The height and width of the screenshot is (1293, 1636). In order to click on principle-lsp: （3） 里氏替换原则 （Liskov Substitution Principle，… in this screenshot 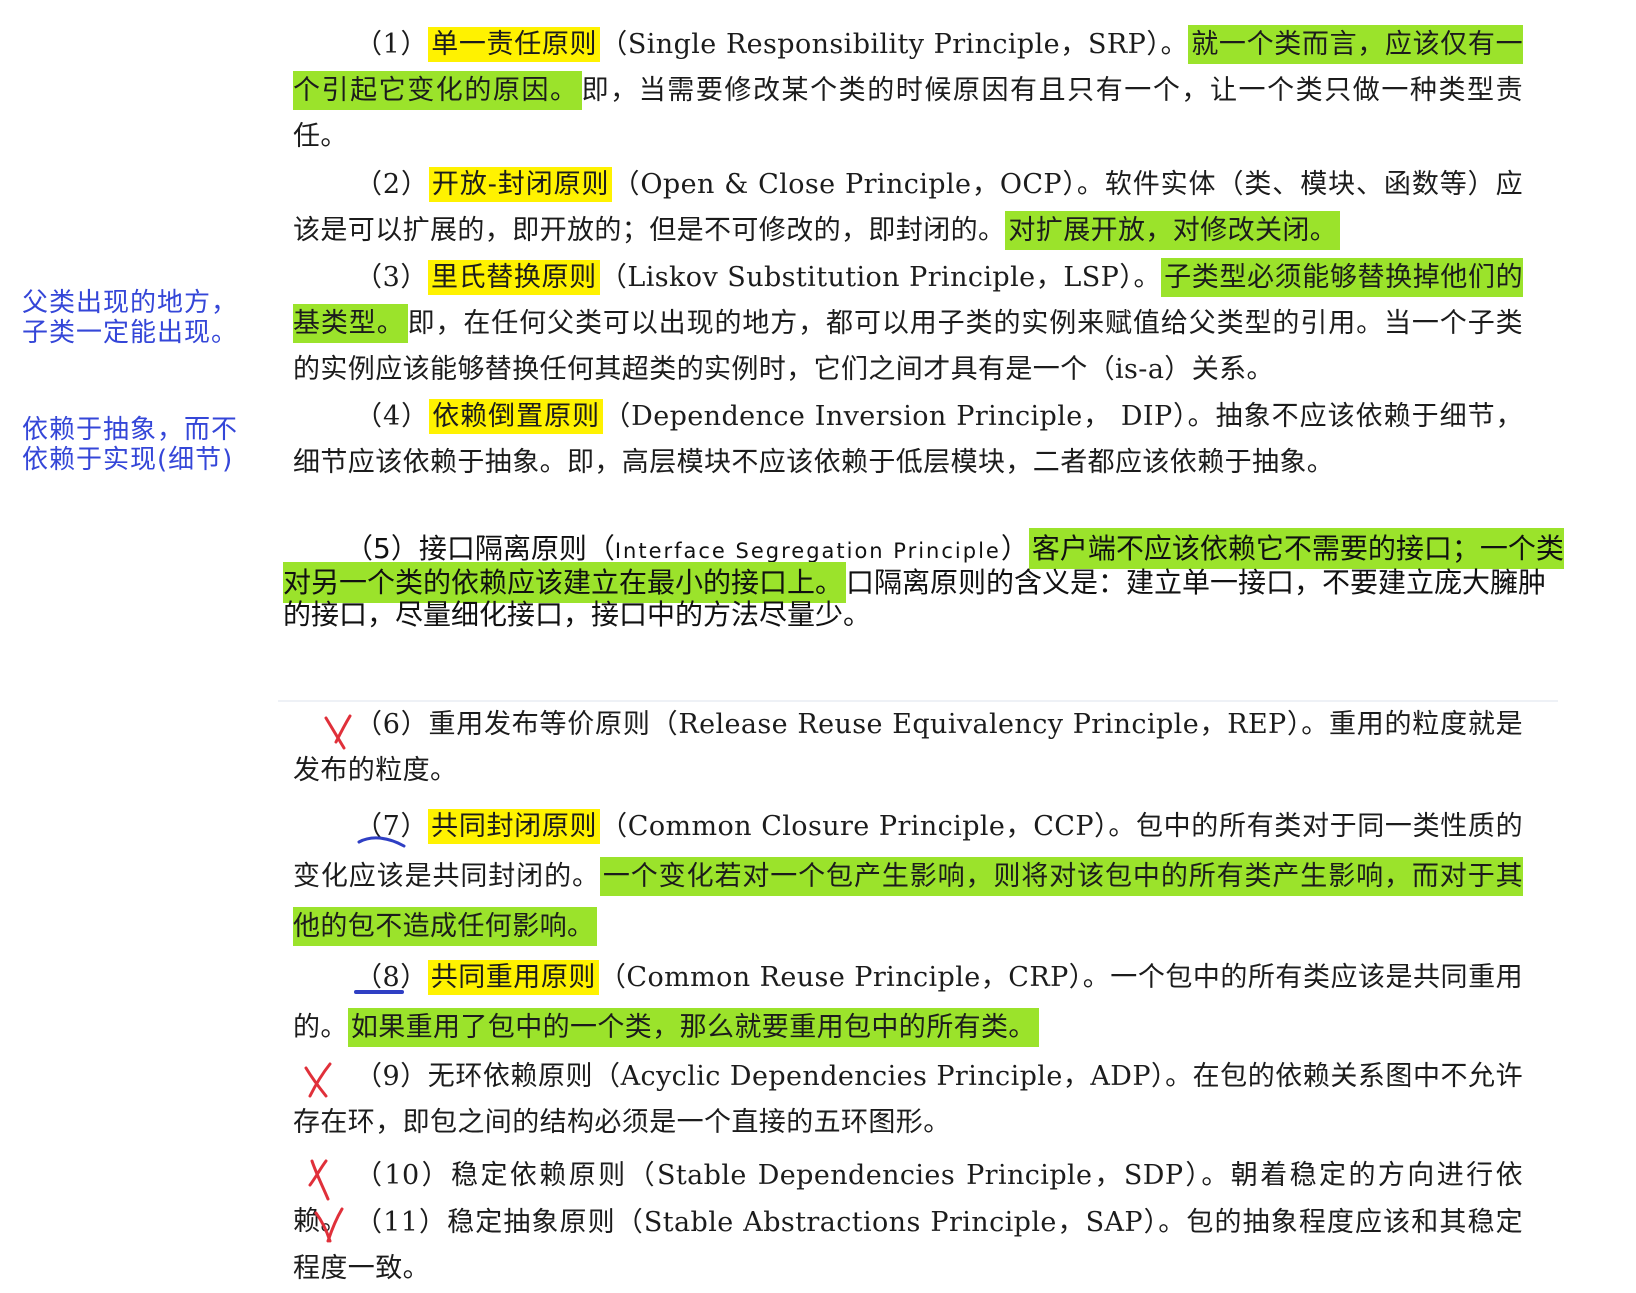, I will do `click(908, 324)`.